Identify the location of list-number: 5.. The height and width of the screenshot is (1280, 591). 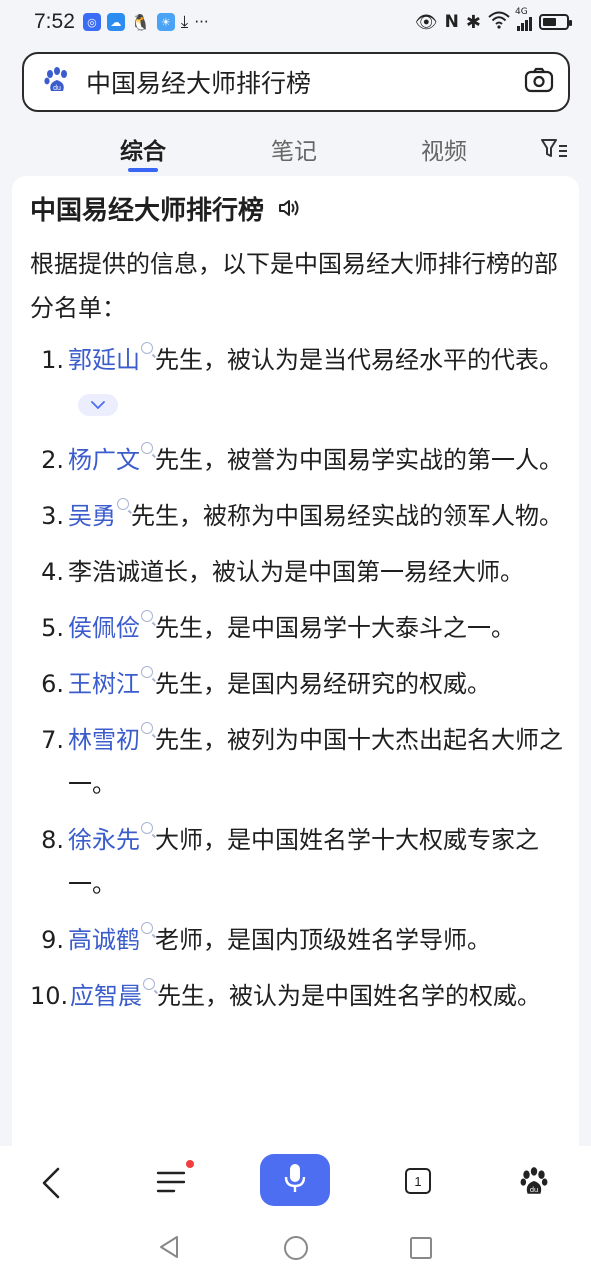
(52, 628).